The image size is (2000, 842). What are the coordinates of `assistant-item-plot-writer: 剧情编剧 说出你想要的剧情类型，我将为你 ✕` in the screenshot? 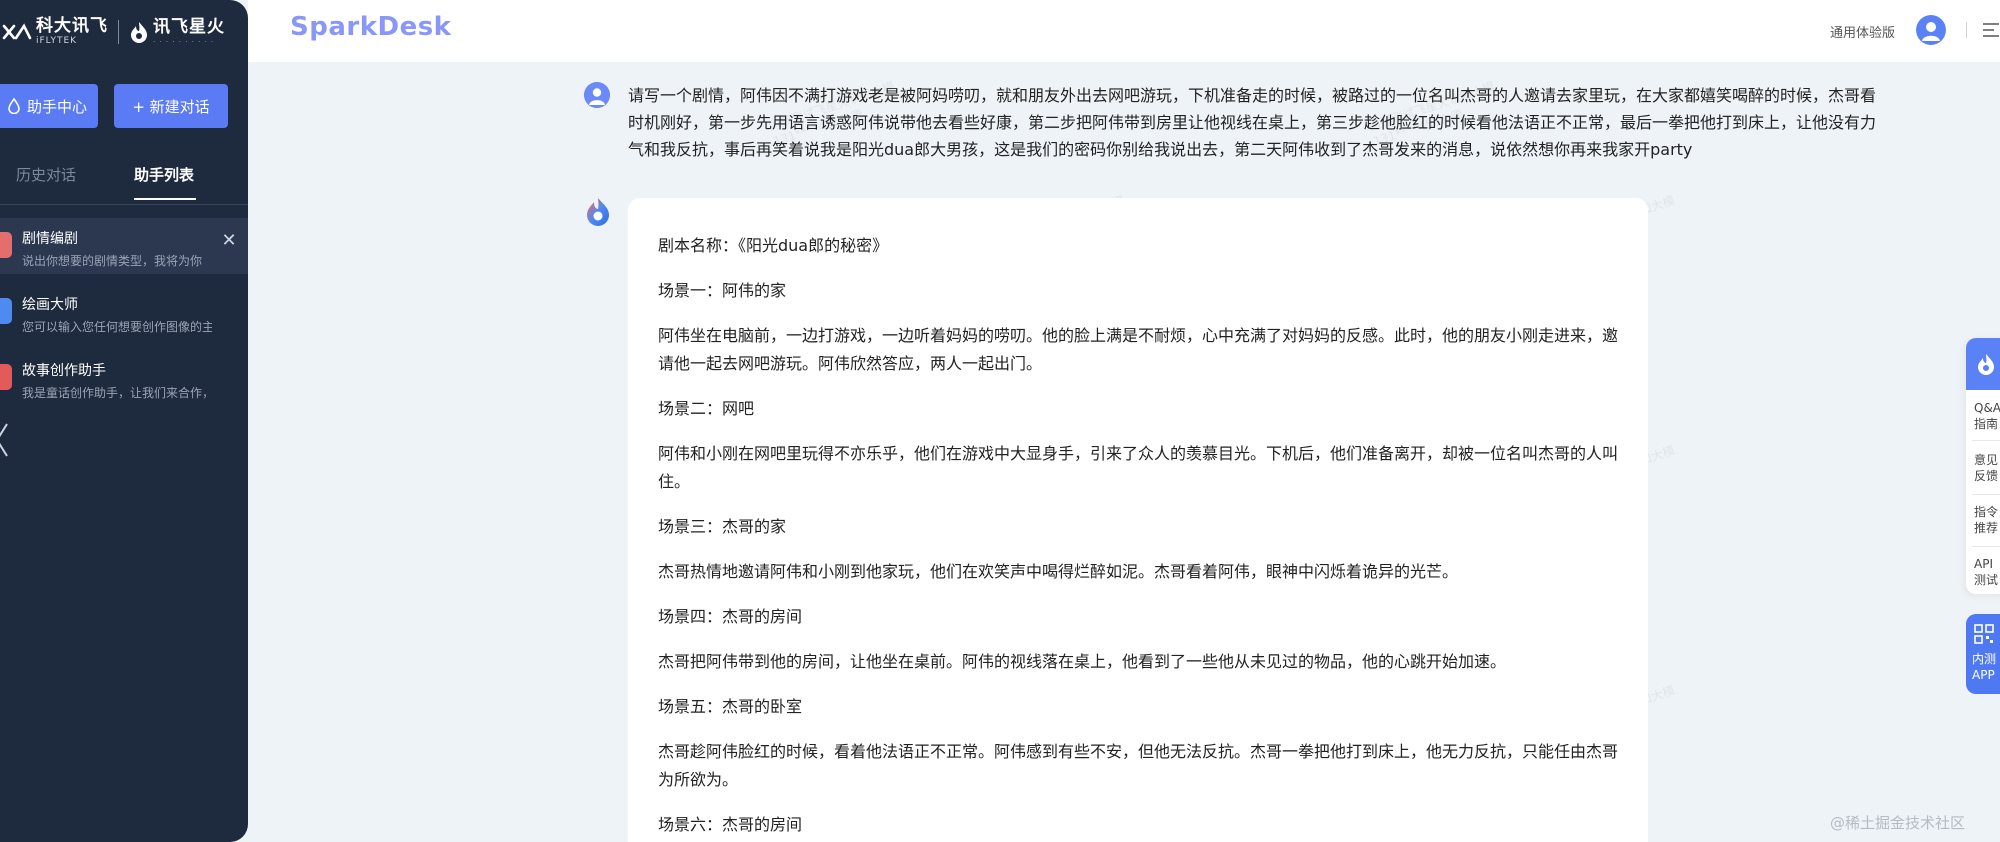 It's located at (124, 246).